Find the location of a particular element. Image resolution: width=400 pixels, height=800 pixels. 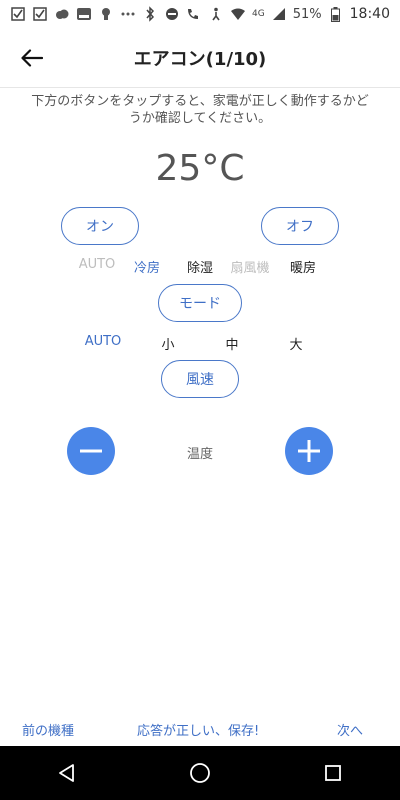

temperature-down-button is located at coordinates (91, 451).